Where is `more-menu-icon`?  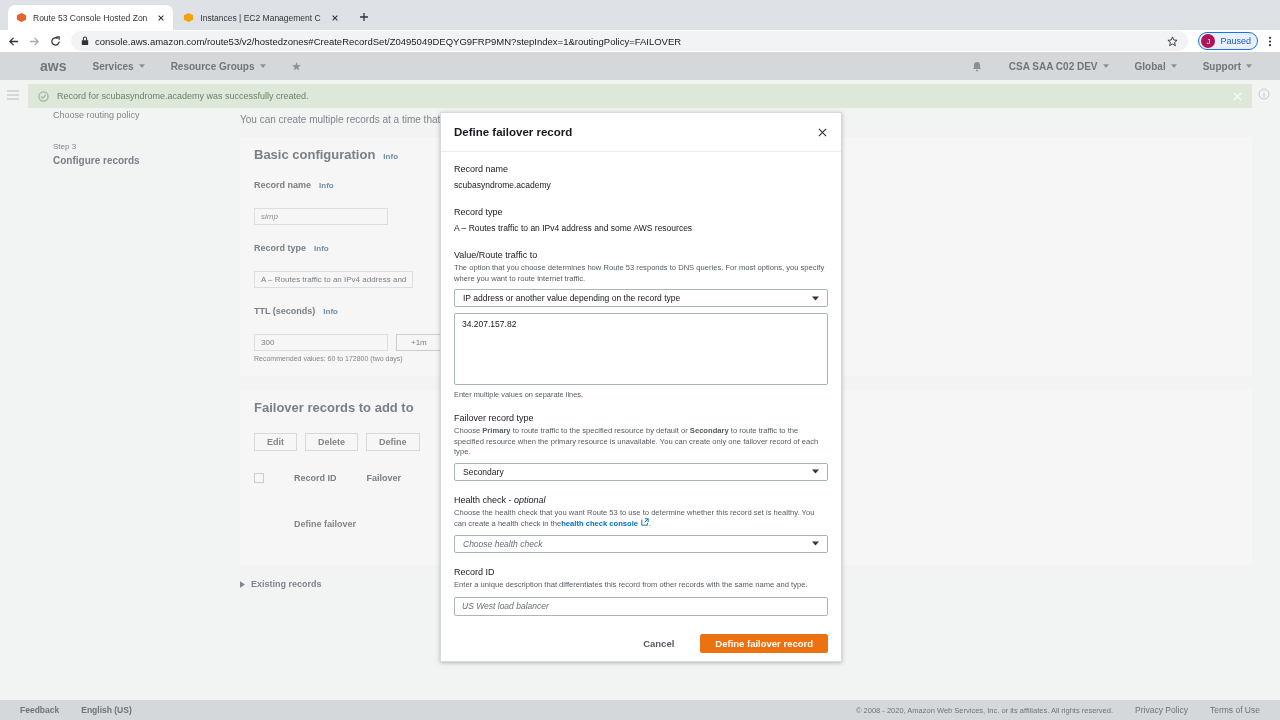 more-menu-icon is located at coordinates (1270, 41).